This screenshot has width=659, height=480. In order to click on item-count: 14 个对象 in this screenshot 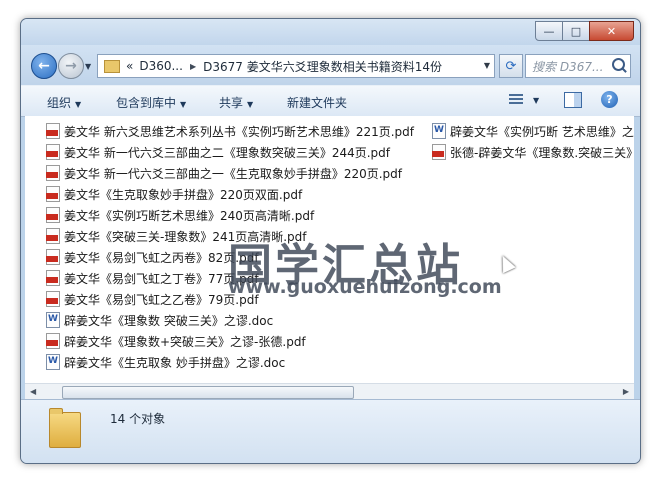, I will do `click(138, 419)`.